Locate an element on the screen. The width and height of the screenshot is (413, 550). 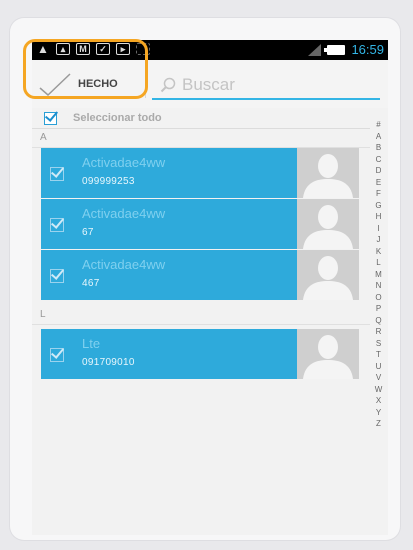
gmail-icon: M is located at coordinates (83, 49).